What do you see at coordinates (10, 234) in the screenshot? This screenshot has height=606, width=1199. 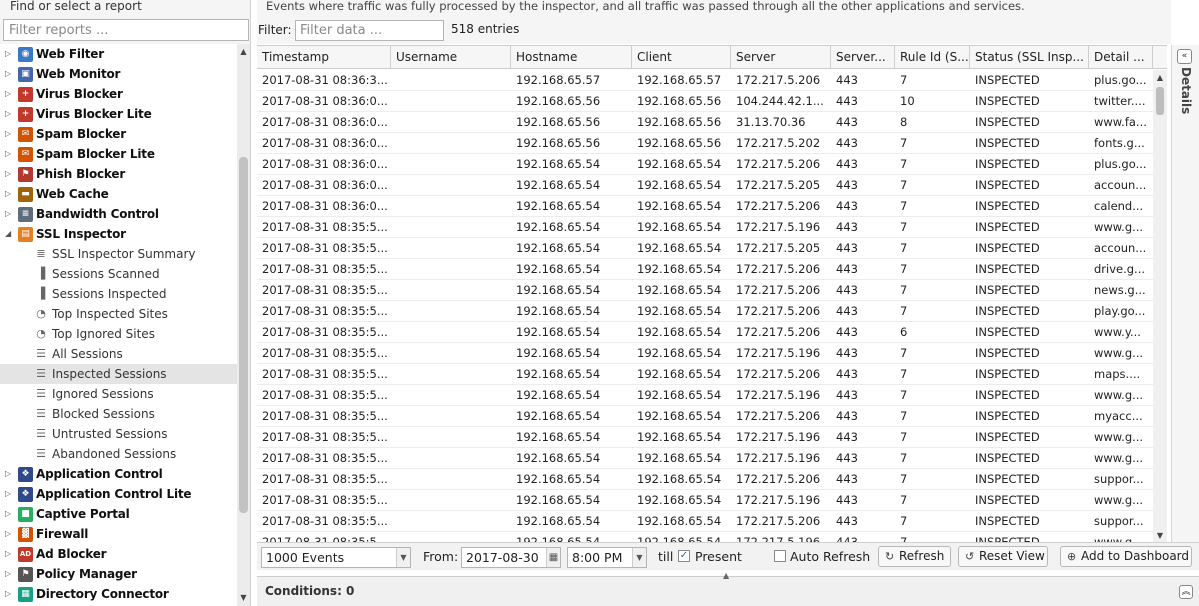 I see `expanded-arrow-icon: ◢` at bounding box center [10, 234].